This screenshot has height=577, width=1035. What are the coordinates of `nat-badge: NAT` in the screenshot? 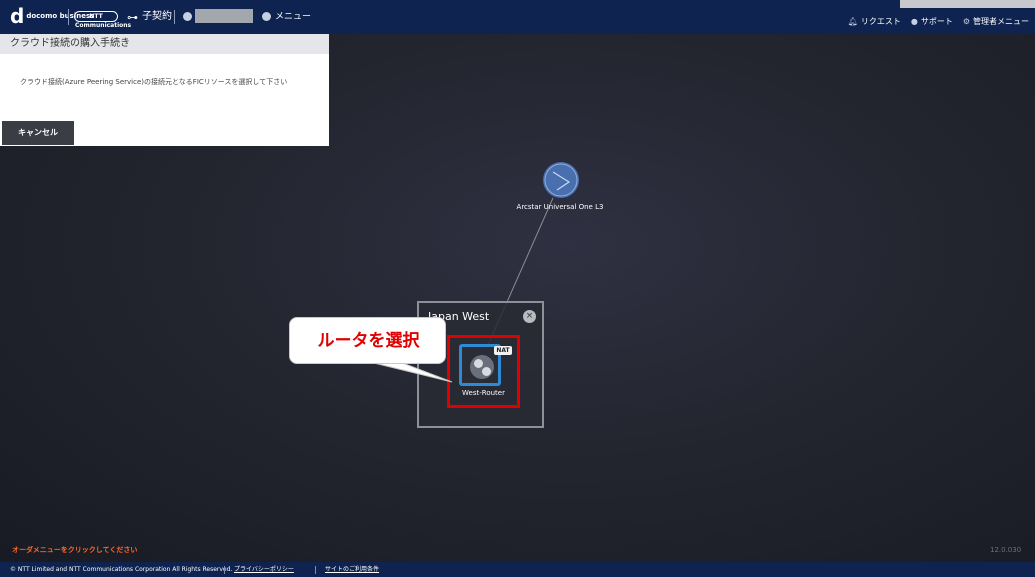 It's located at (503, 350).